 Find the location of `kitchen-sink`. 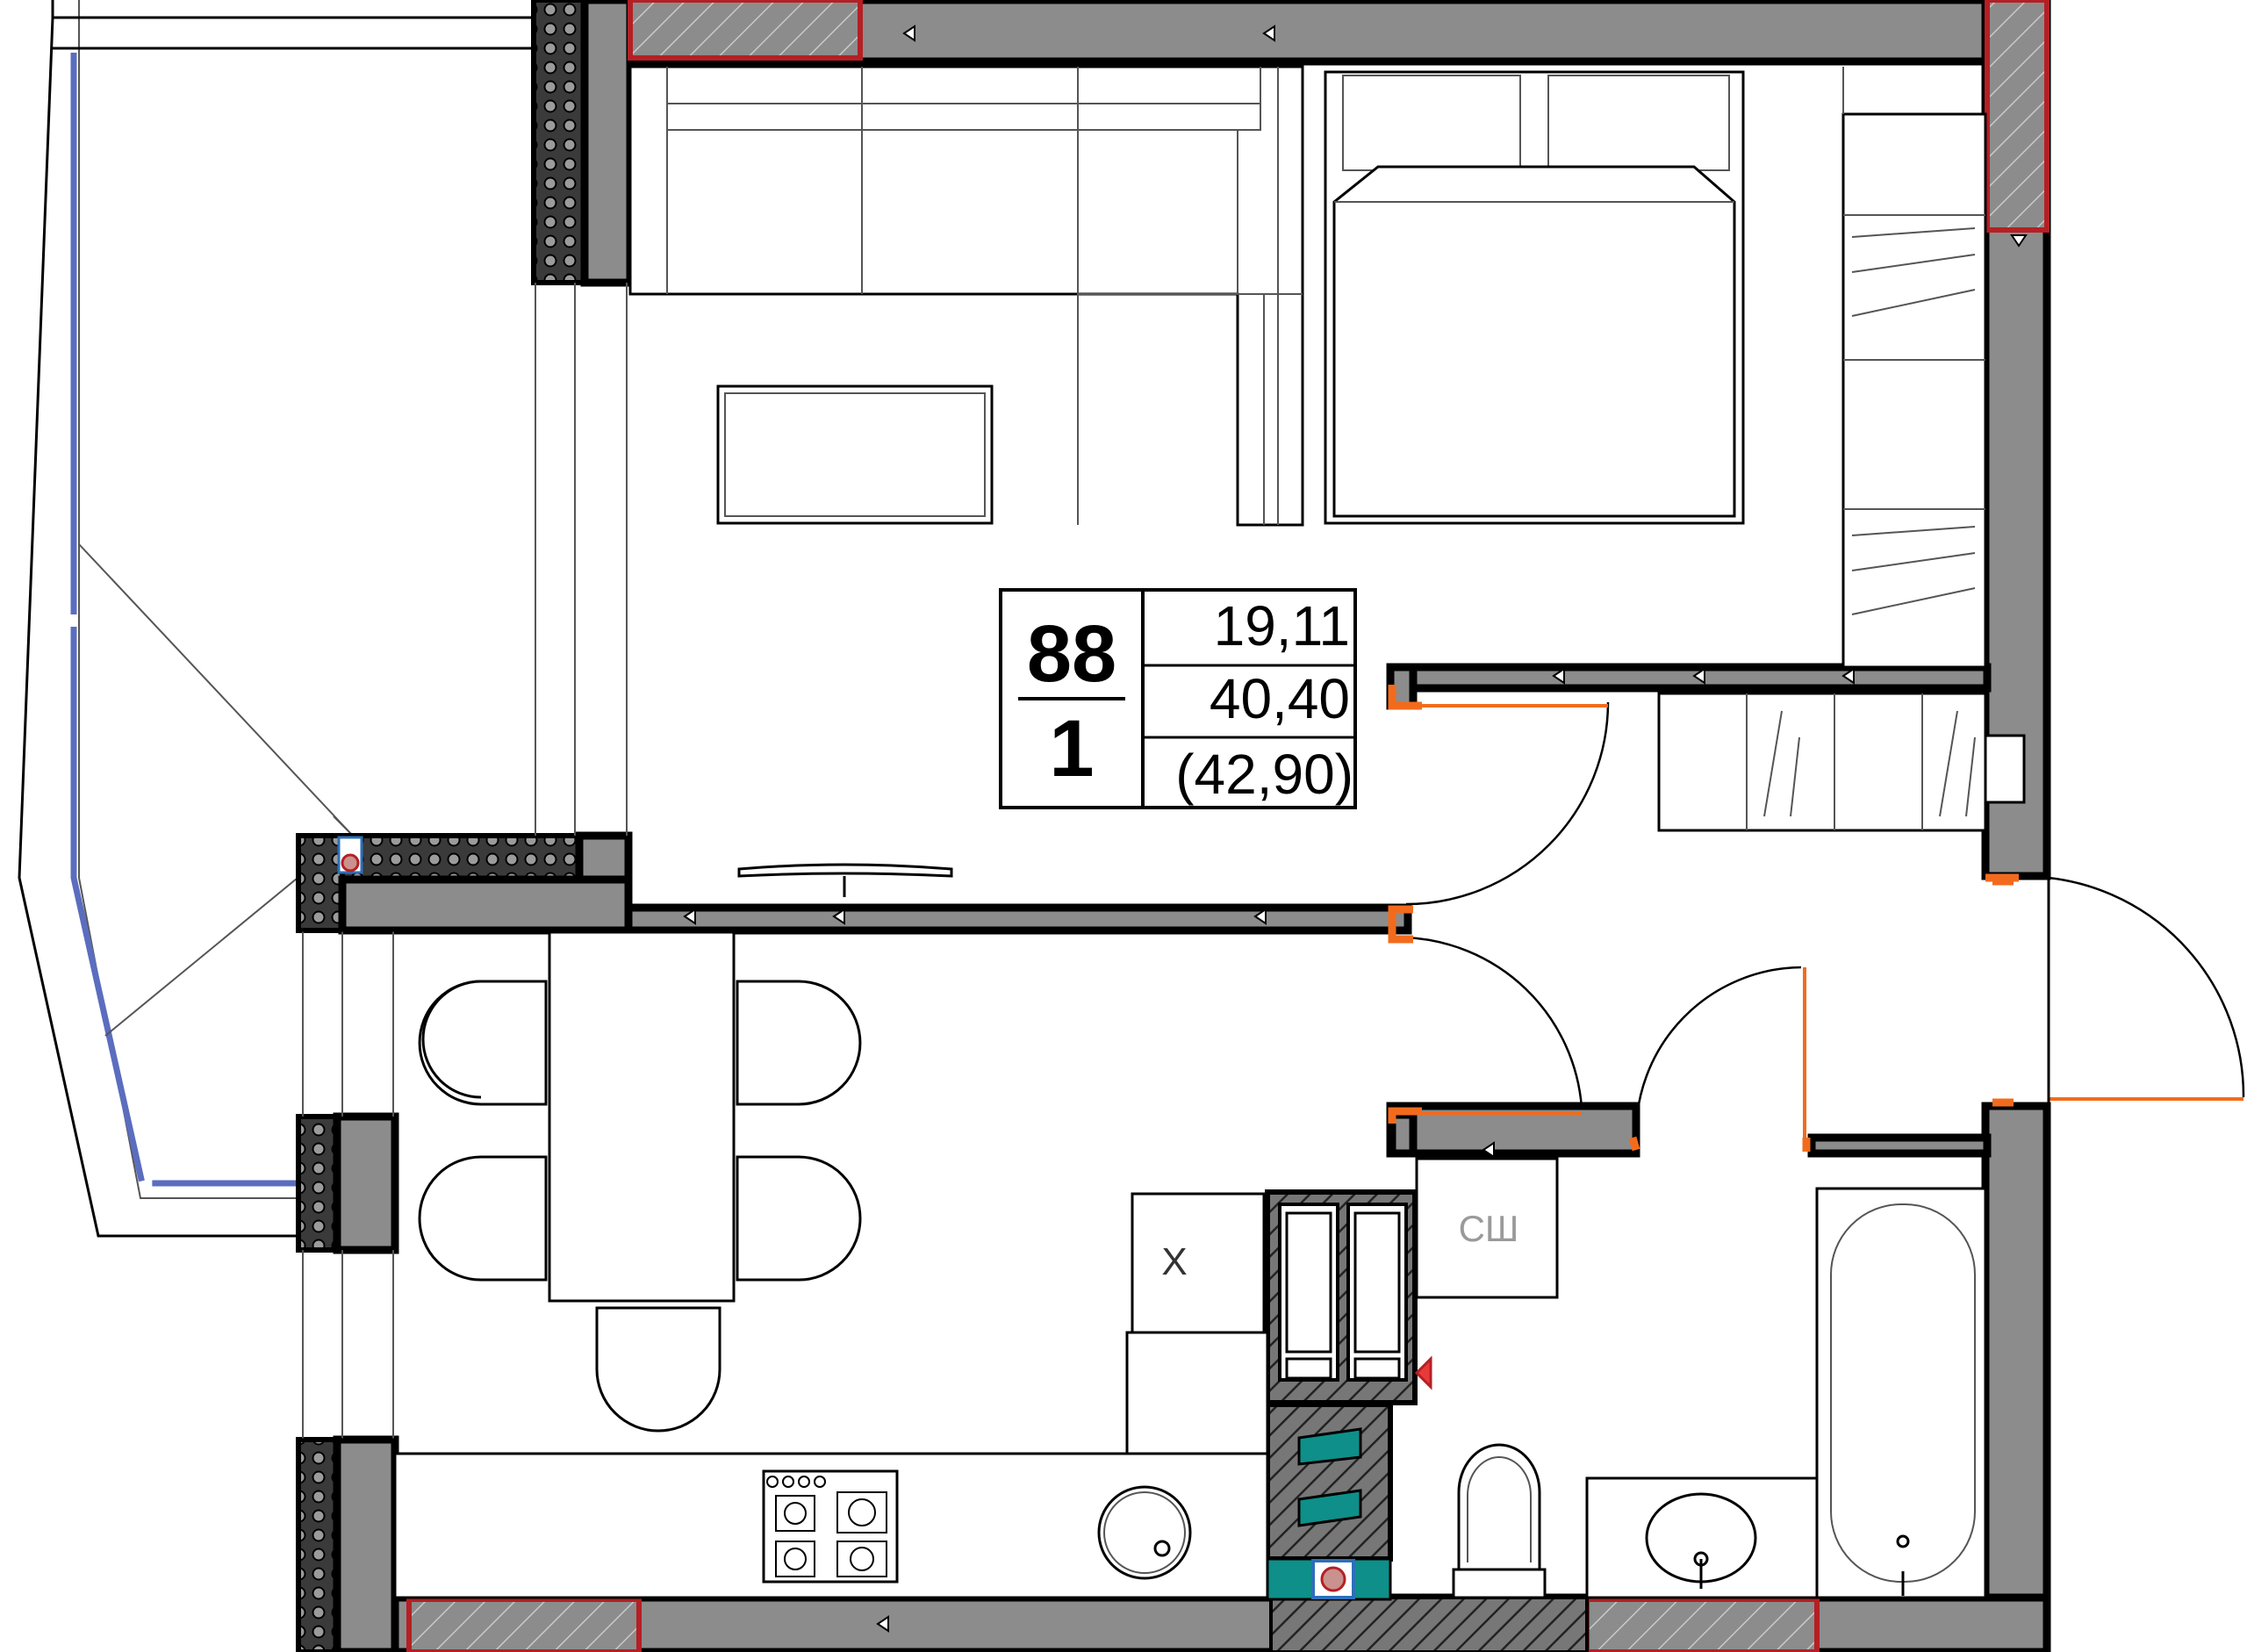

kitchen-sink is located at coordinates (1144, 1532).